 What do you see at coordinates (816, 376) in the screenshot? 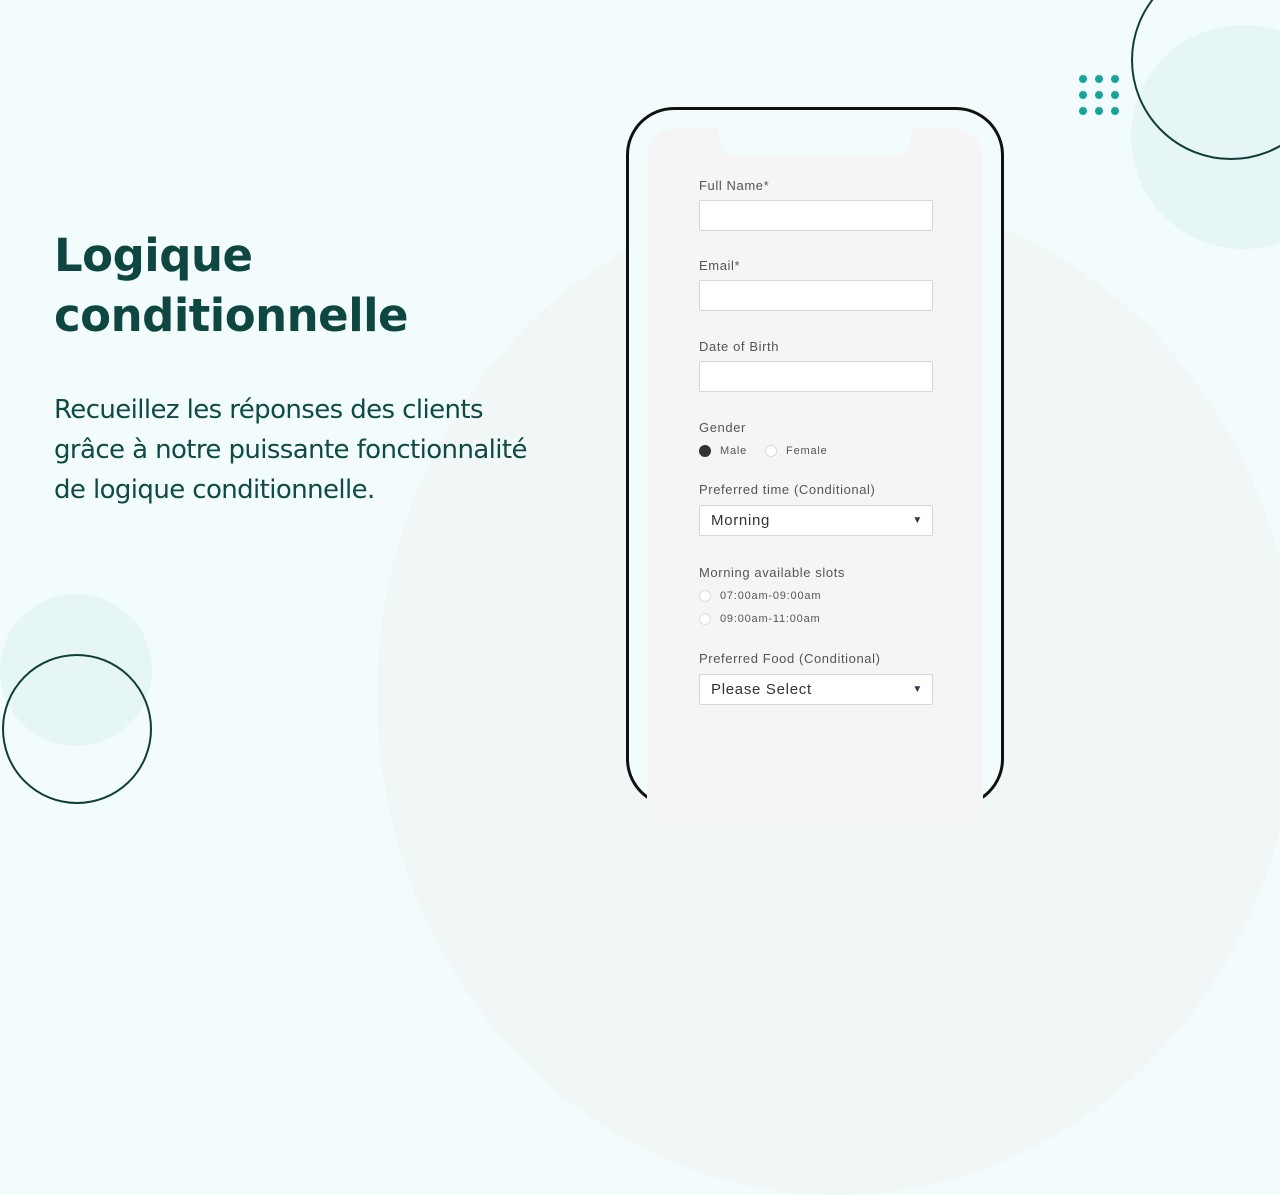
I see `date-of-birth-input` at bounding box center [816, 376].